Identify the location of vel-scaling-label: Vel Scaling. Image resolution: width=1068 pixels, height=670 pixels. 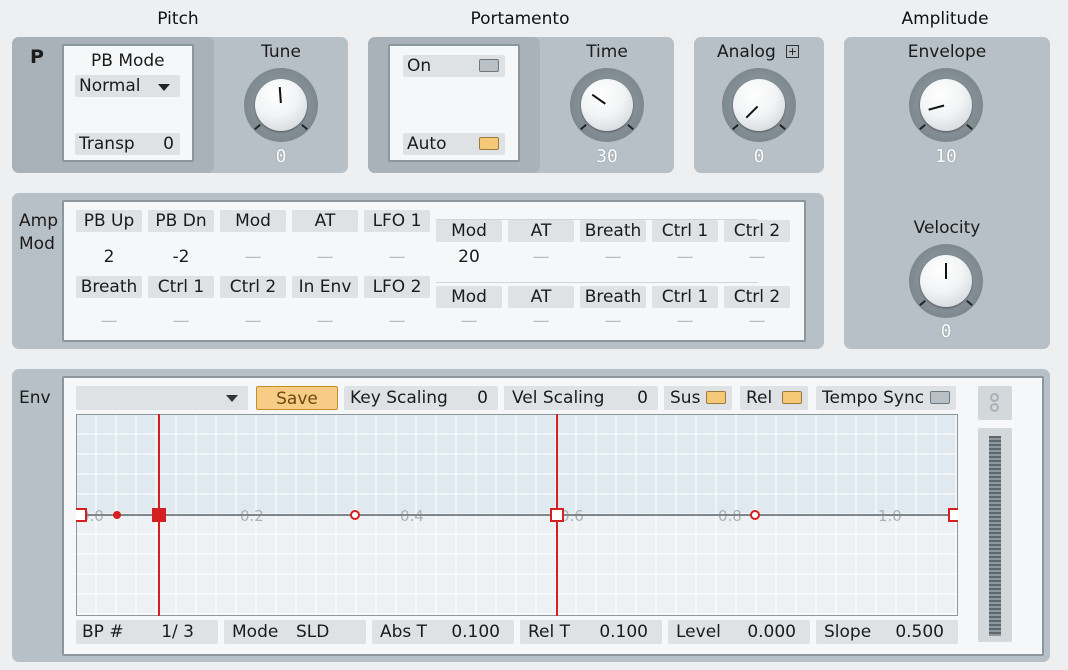
(558, 398).